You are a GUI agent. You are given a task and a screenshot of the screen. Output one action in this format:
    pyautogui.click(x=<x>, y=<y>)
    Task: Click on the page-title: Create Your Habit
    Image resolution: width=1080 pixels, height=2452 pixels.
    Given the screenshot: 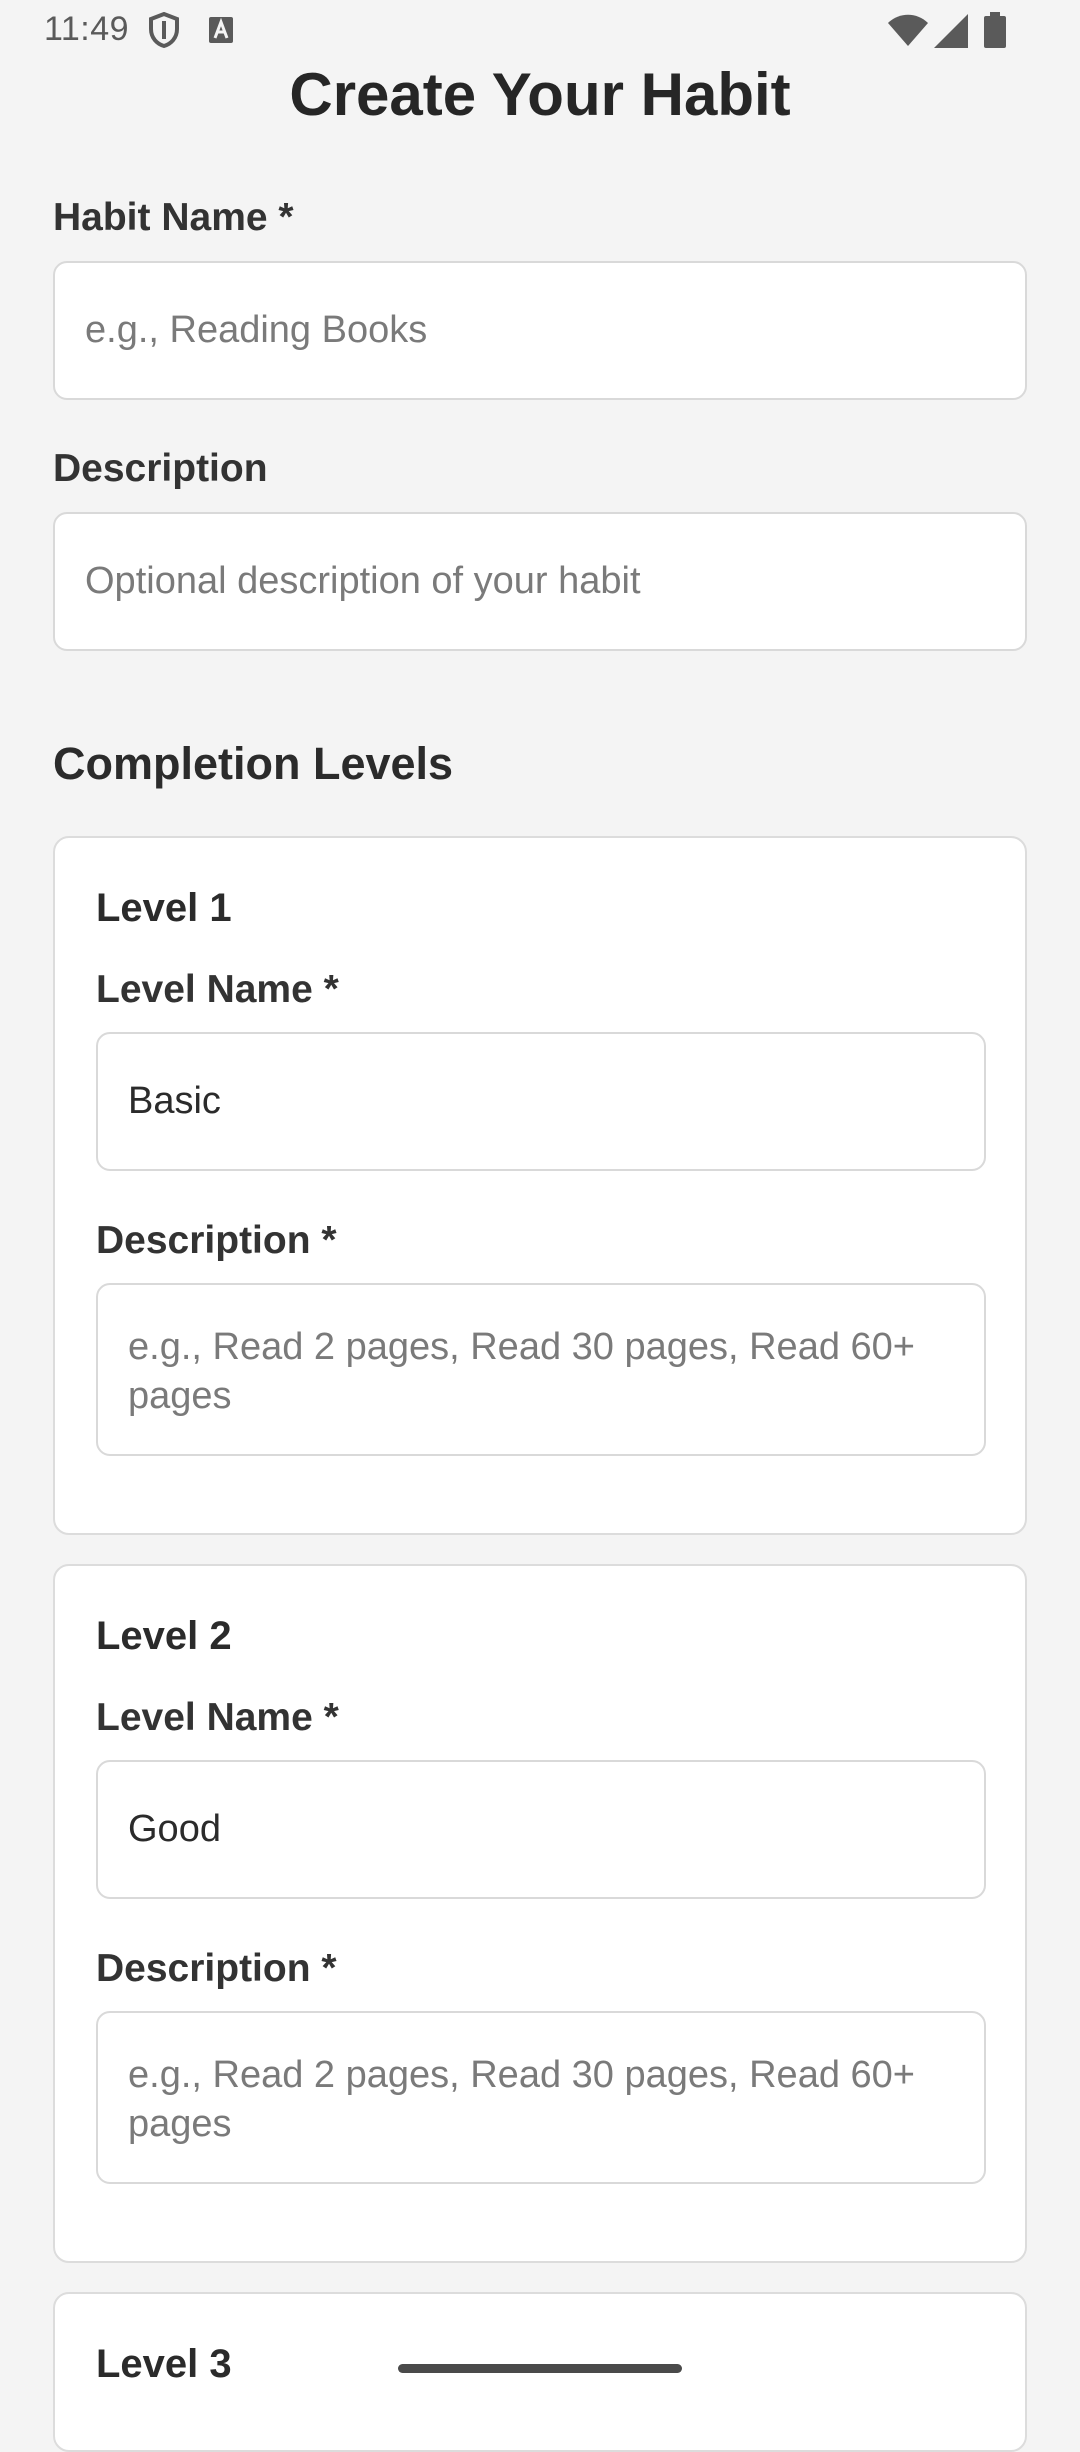 What is the action you would take?
    pyautogui.click(x=540, y=94)
    